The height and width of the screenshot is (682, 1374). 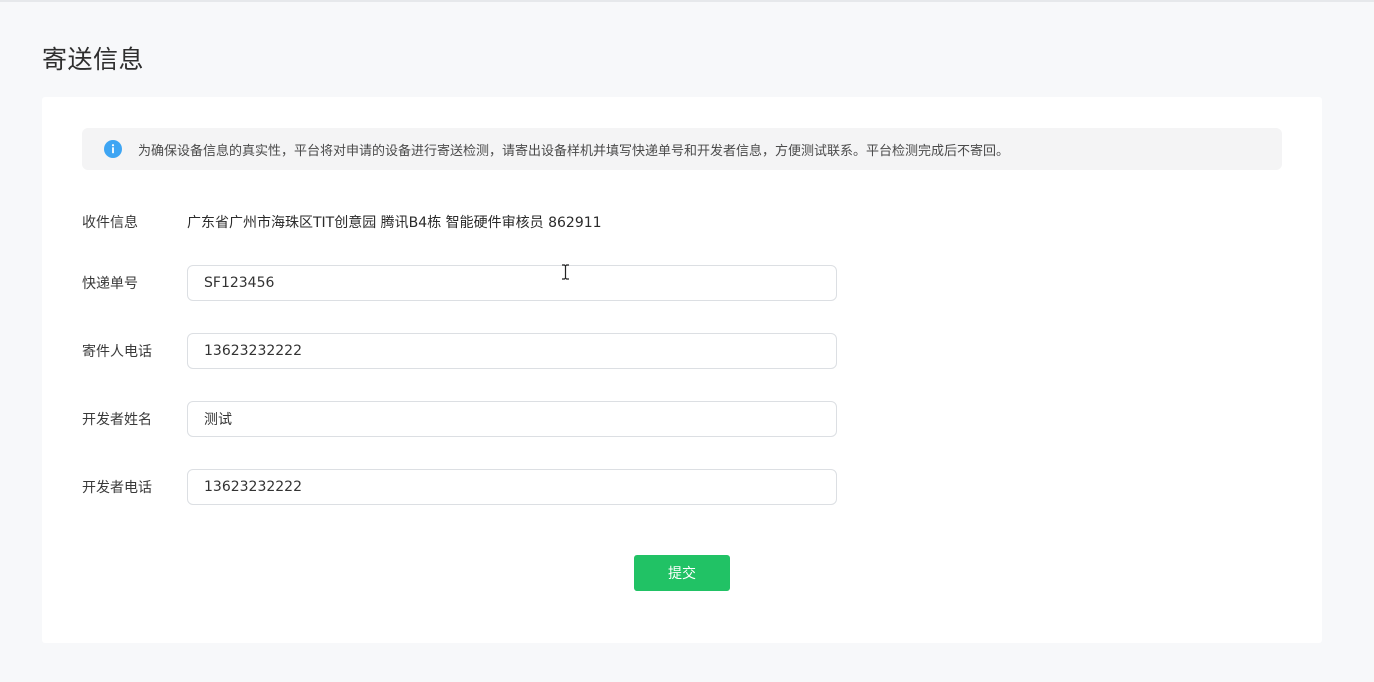 I want to click on top-divider, so click(x=687, y=1).